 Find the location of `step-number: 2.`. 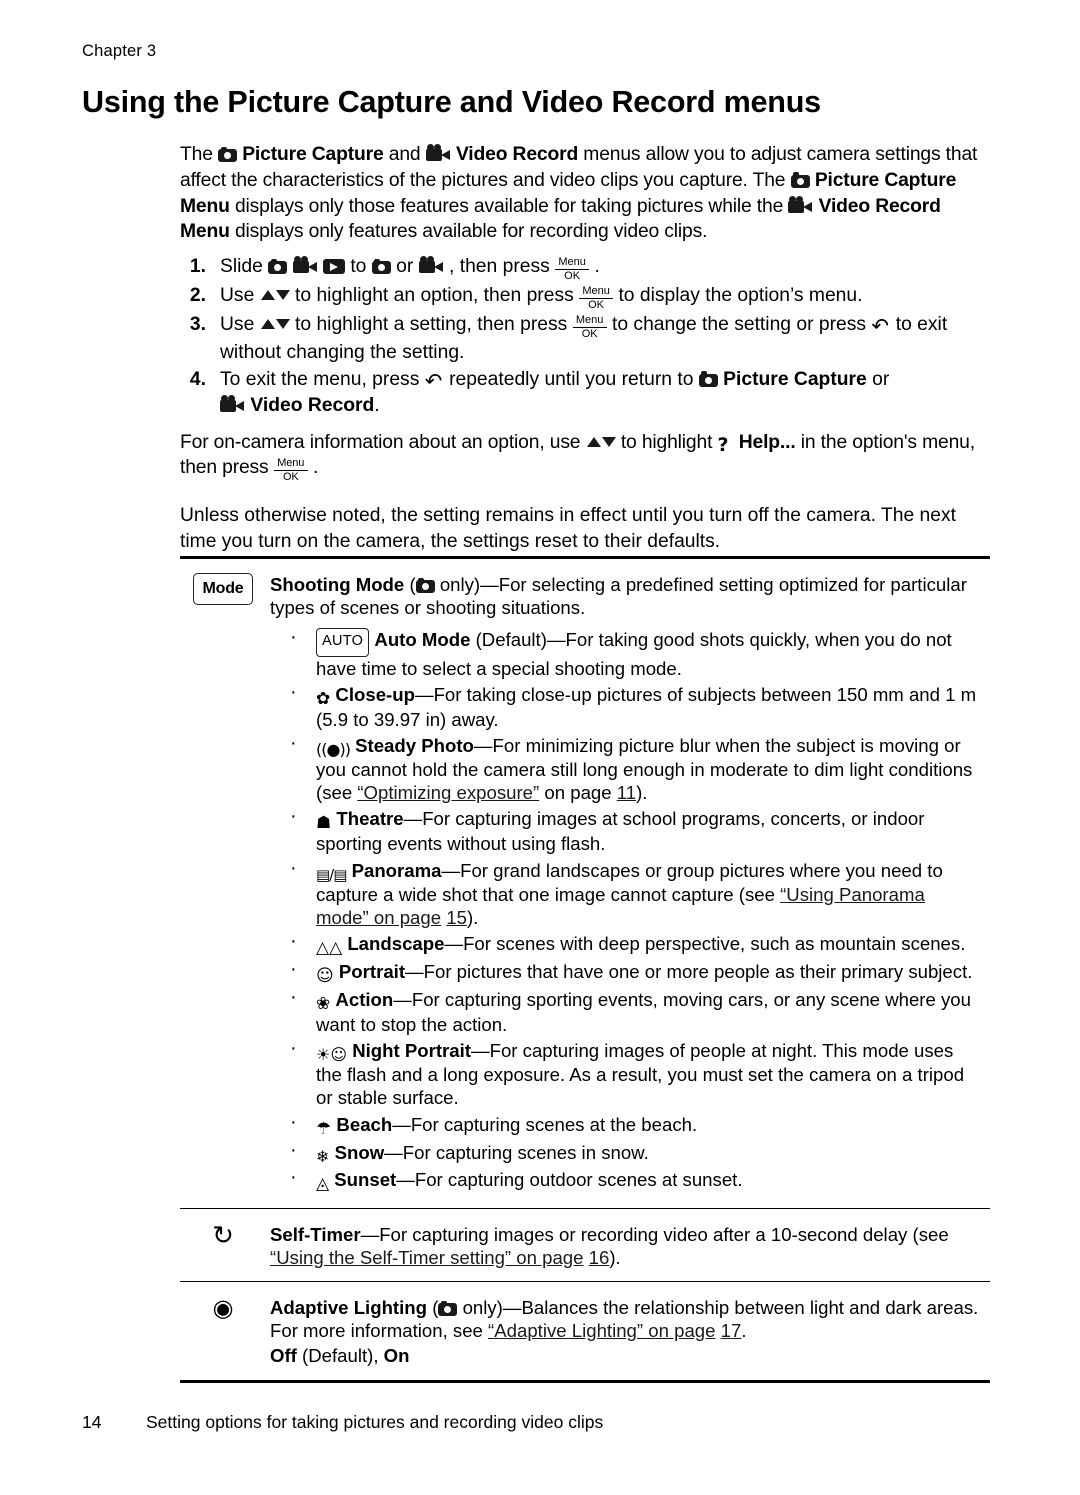

step-number: 2. is located at coordinates (197, 296).